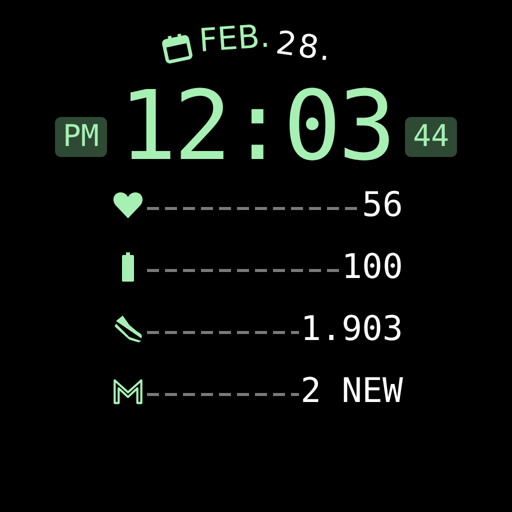 The image size is (512, 512). I want to click on am-pm-indicator: PM, so click(80, 137).